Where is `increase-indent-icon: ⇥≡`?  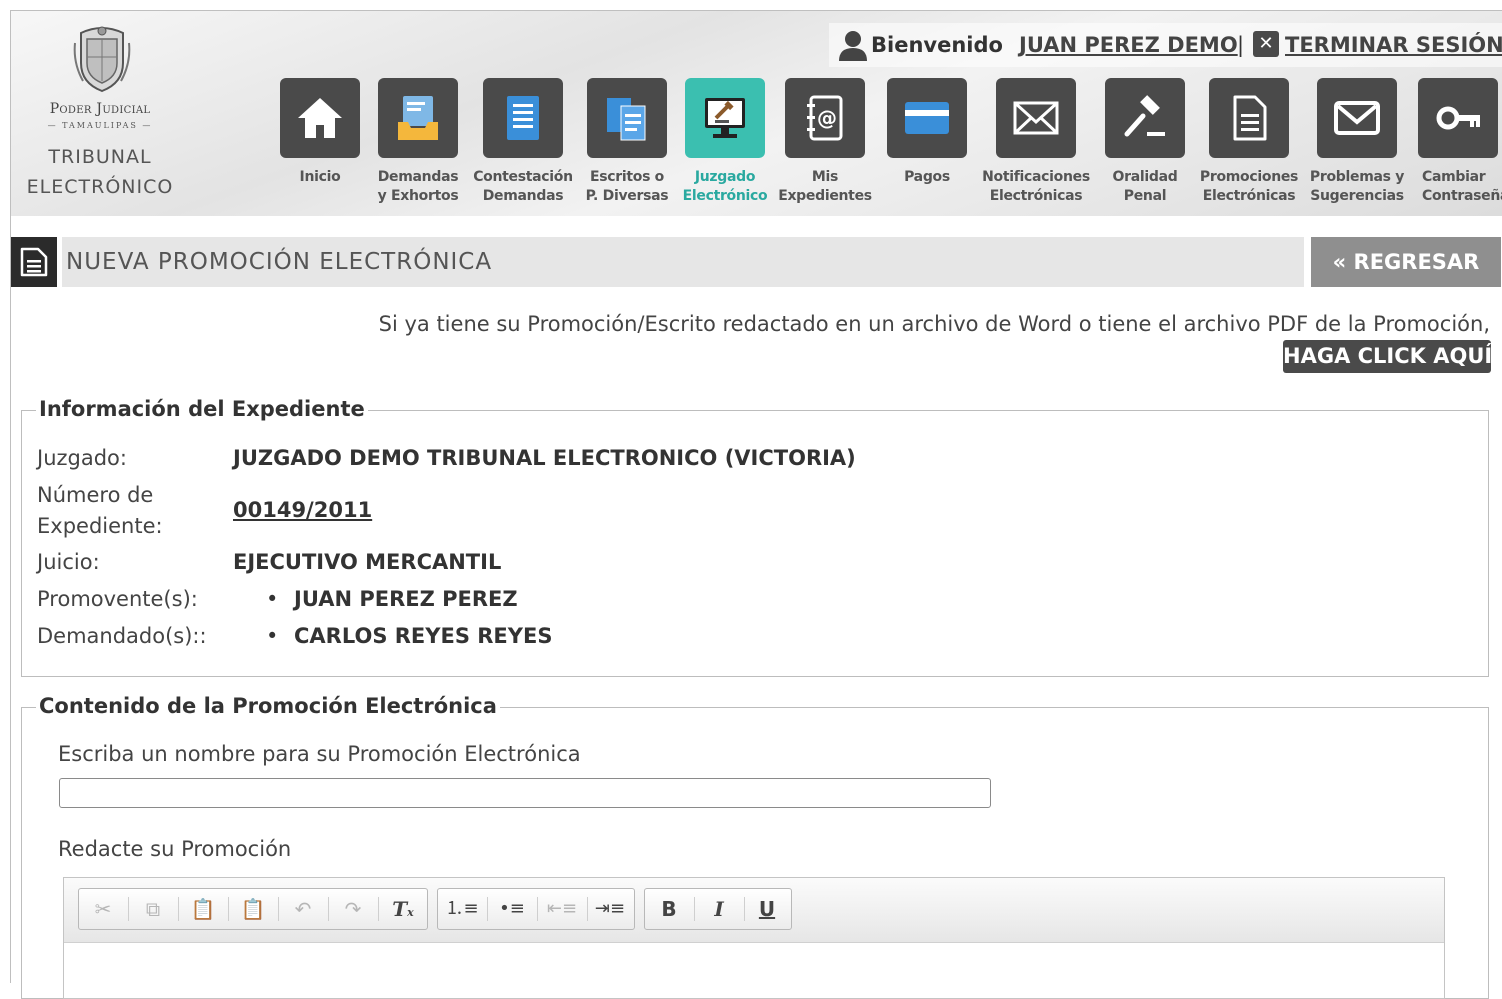
increase-indent-icon: ⇥≡ is located at coordinates (610, 909).